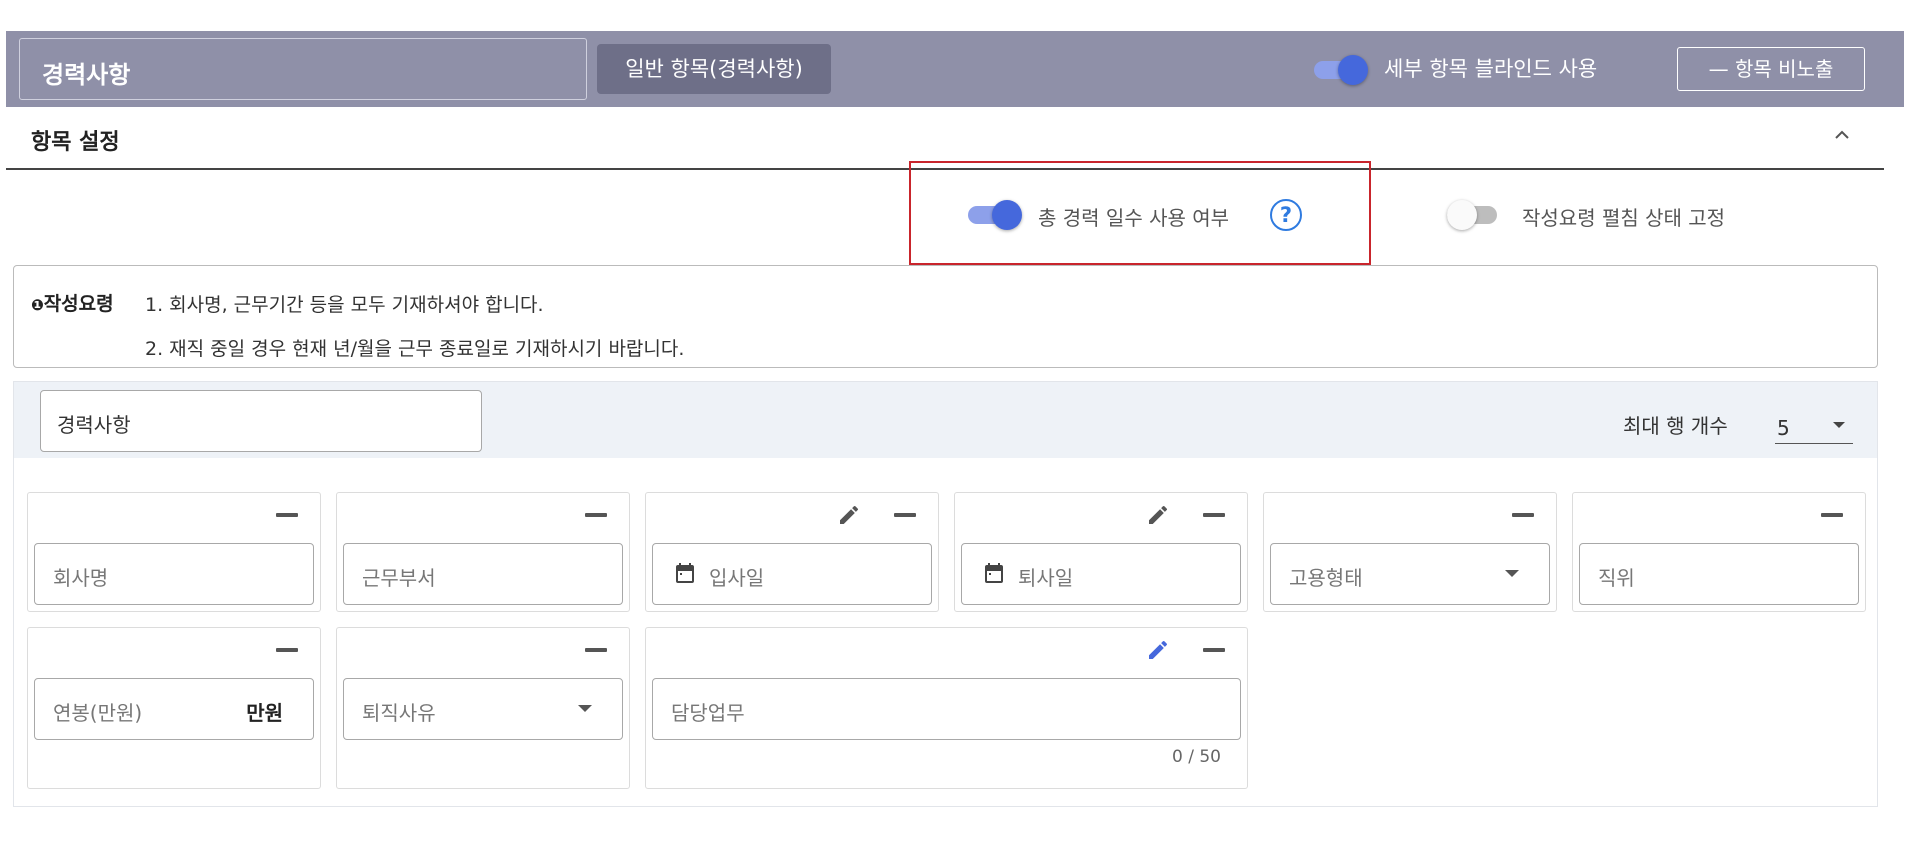  I want to click on field-card-department: 근무부서, so click(483, 552).